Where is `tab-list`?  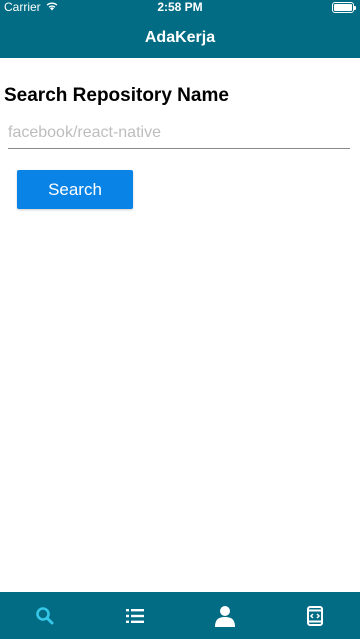 tab-list is located at coordinates (135, 615).